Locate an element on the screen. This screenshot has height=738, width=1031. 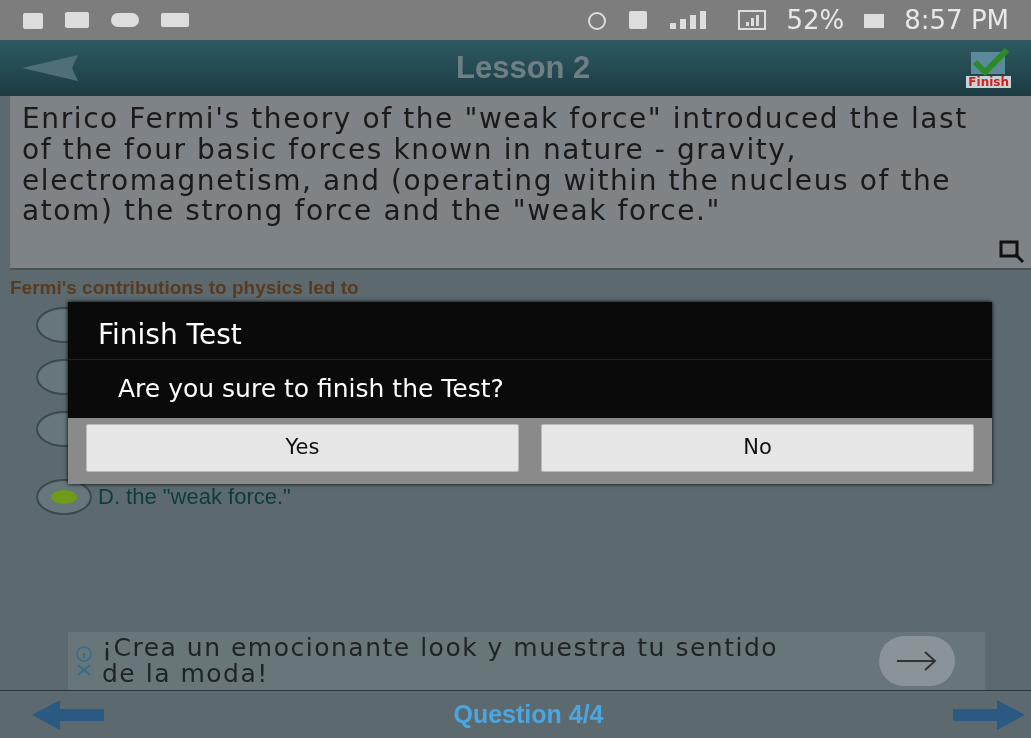
zoom-icon is located at coordinates (1012, 252).